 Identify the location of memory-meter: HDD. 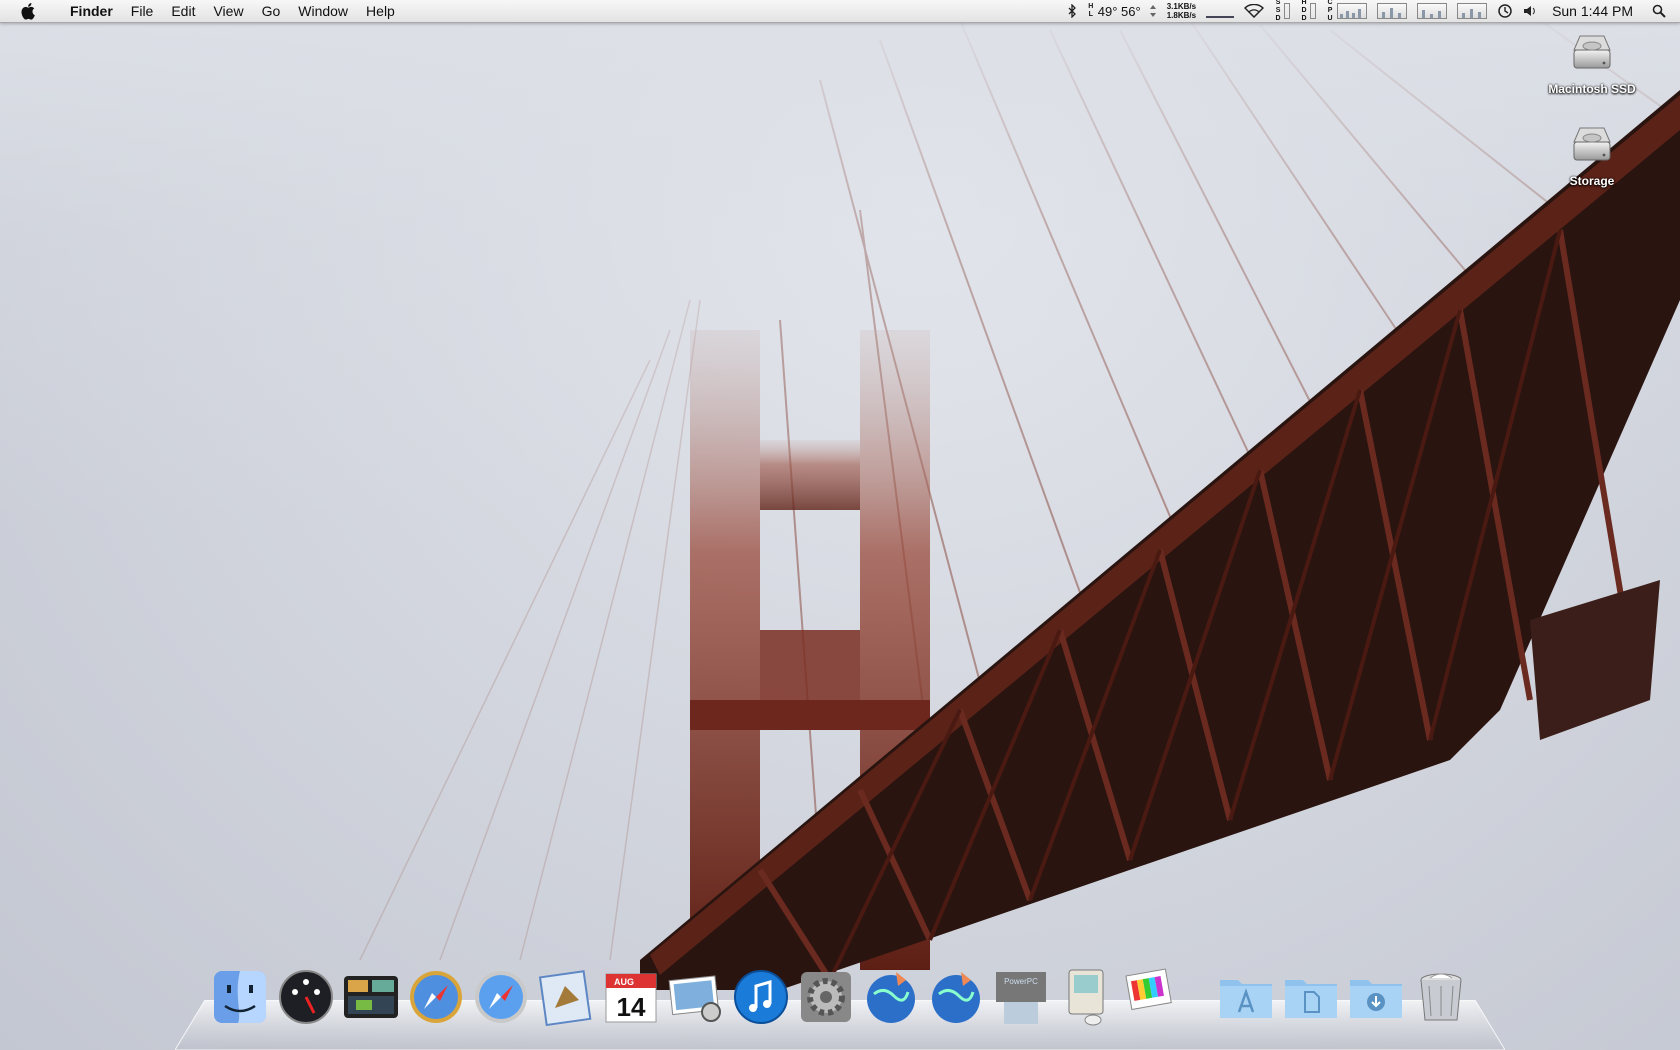
(1308, 11).